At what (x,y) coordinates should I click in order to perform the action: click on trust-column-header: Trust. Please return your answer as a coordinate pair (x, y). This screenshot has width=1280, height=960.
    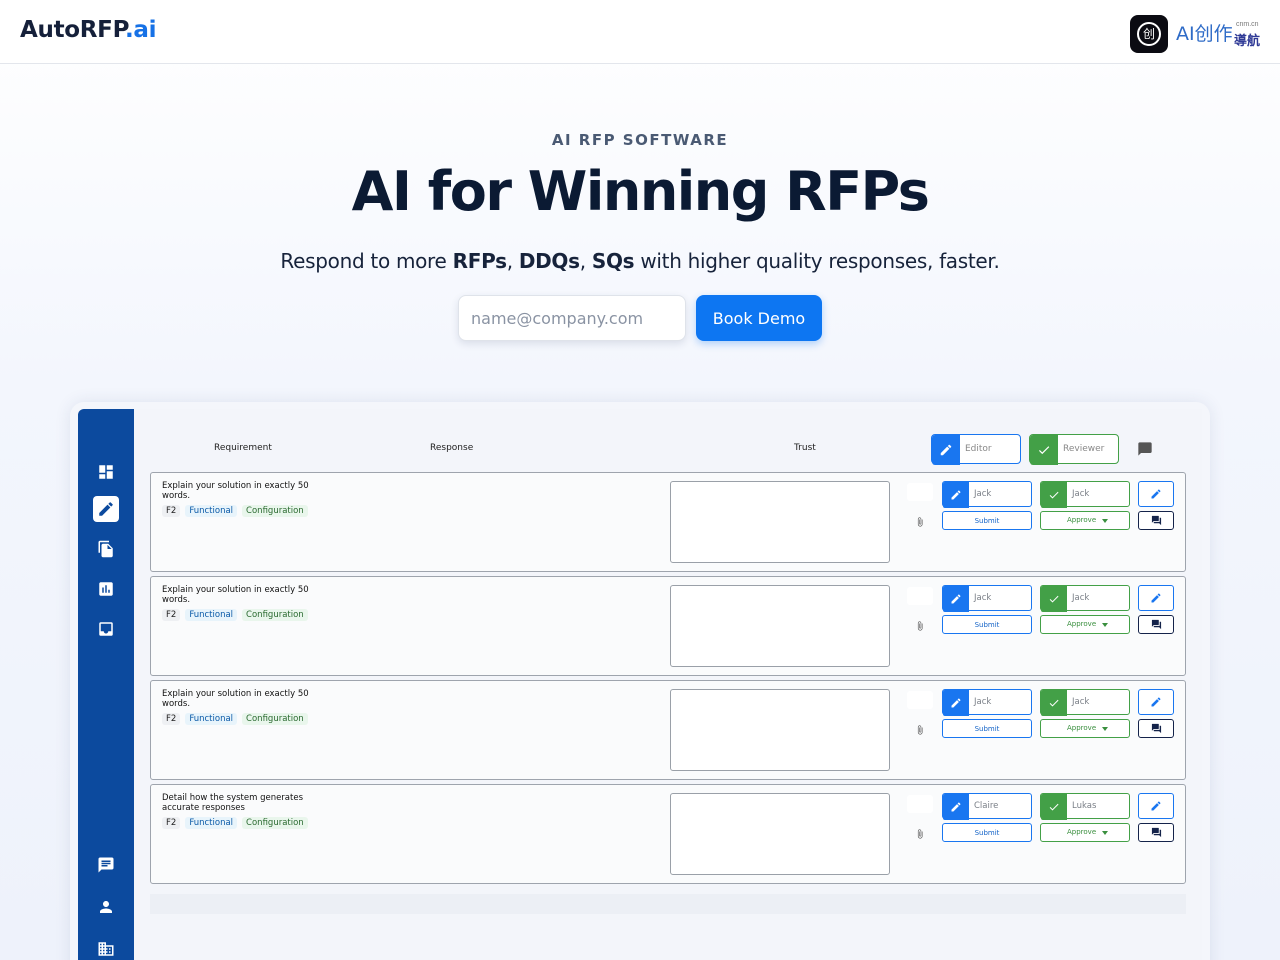
    Looking at the image, I should click on (805, 448).